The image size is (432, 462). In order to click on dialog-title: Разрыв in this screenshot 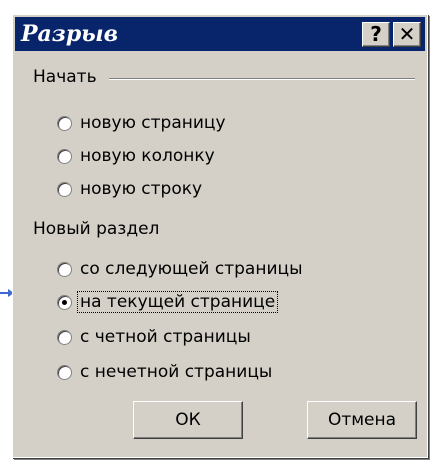, I will do `click(70, 34)`.